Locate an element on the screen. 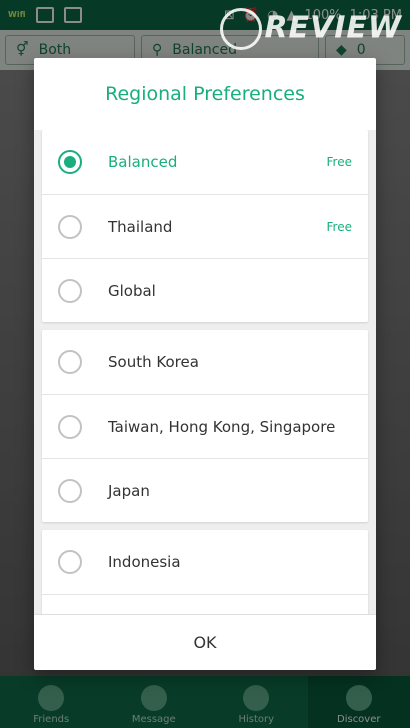 Image resolution: width=410 pixels, height=728 pixels. region-option-label: Thailand is located at coordinates (140, 226).